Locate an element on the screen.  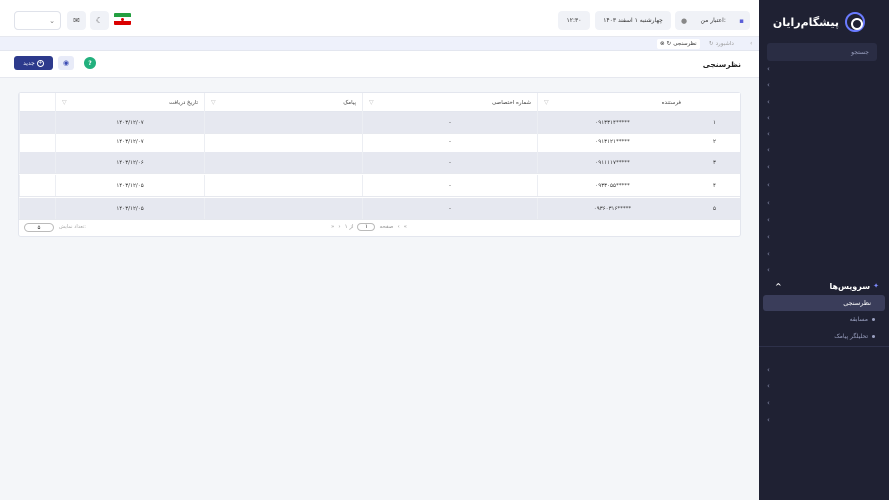
close-icon: ⊗ is located at coordinates (662, 44).